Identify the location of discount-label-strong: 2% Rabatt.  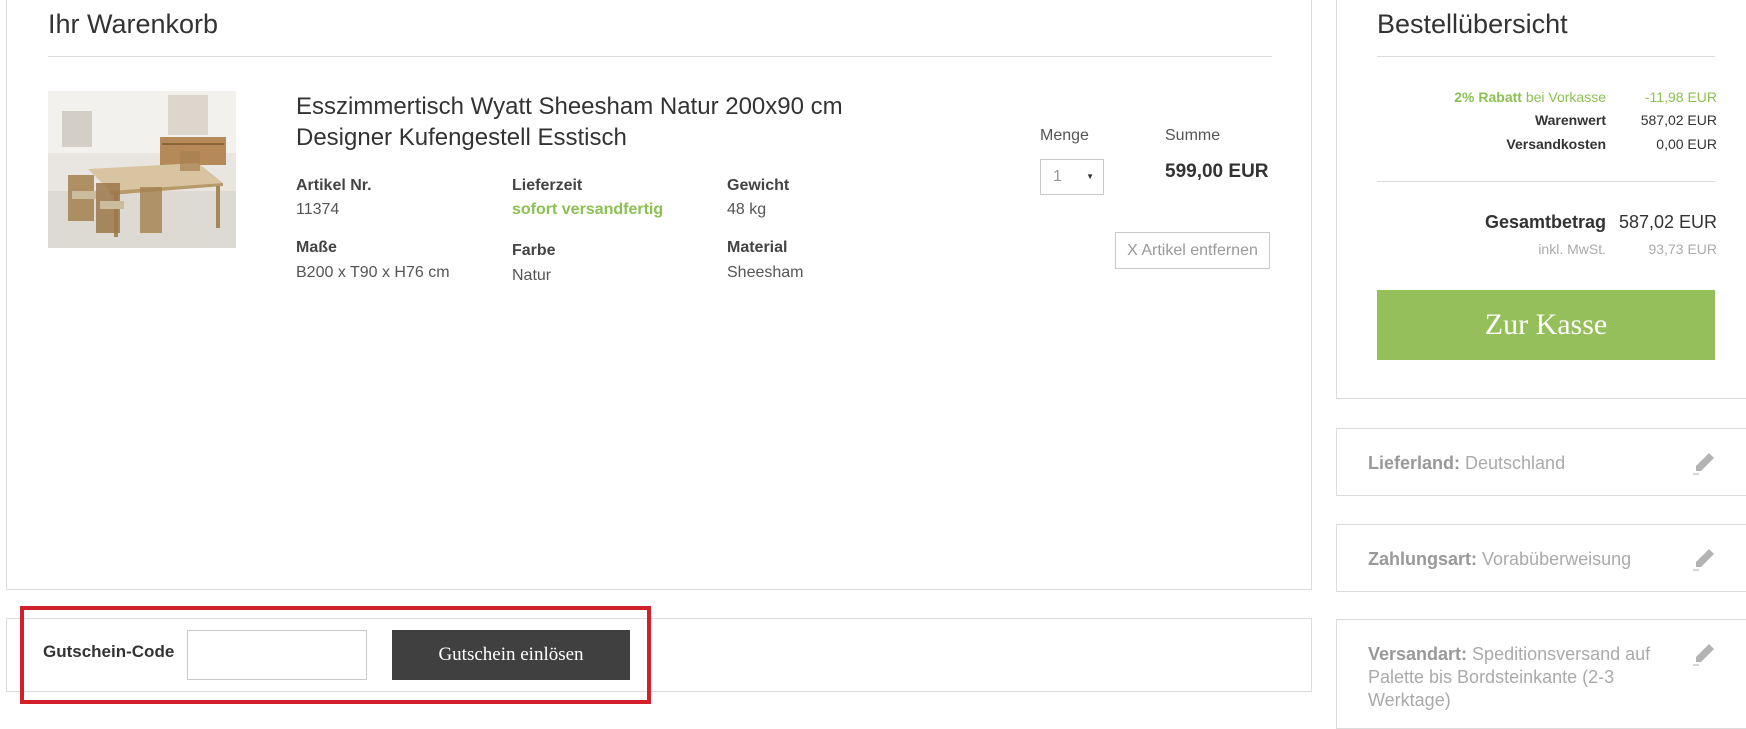
(1488, 97).